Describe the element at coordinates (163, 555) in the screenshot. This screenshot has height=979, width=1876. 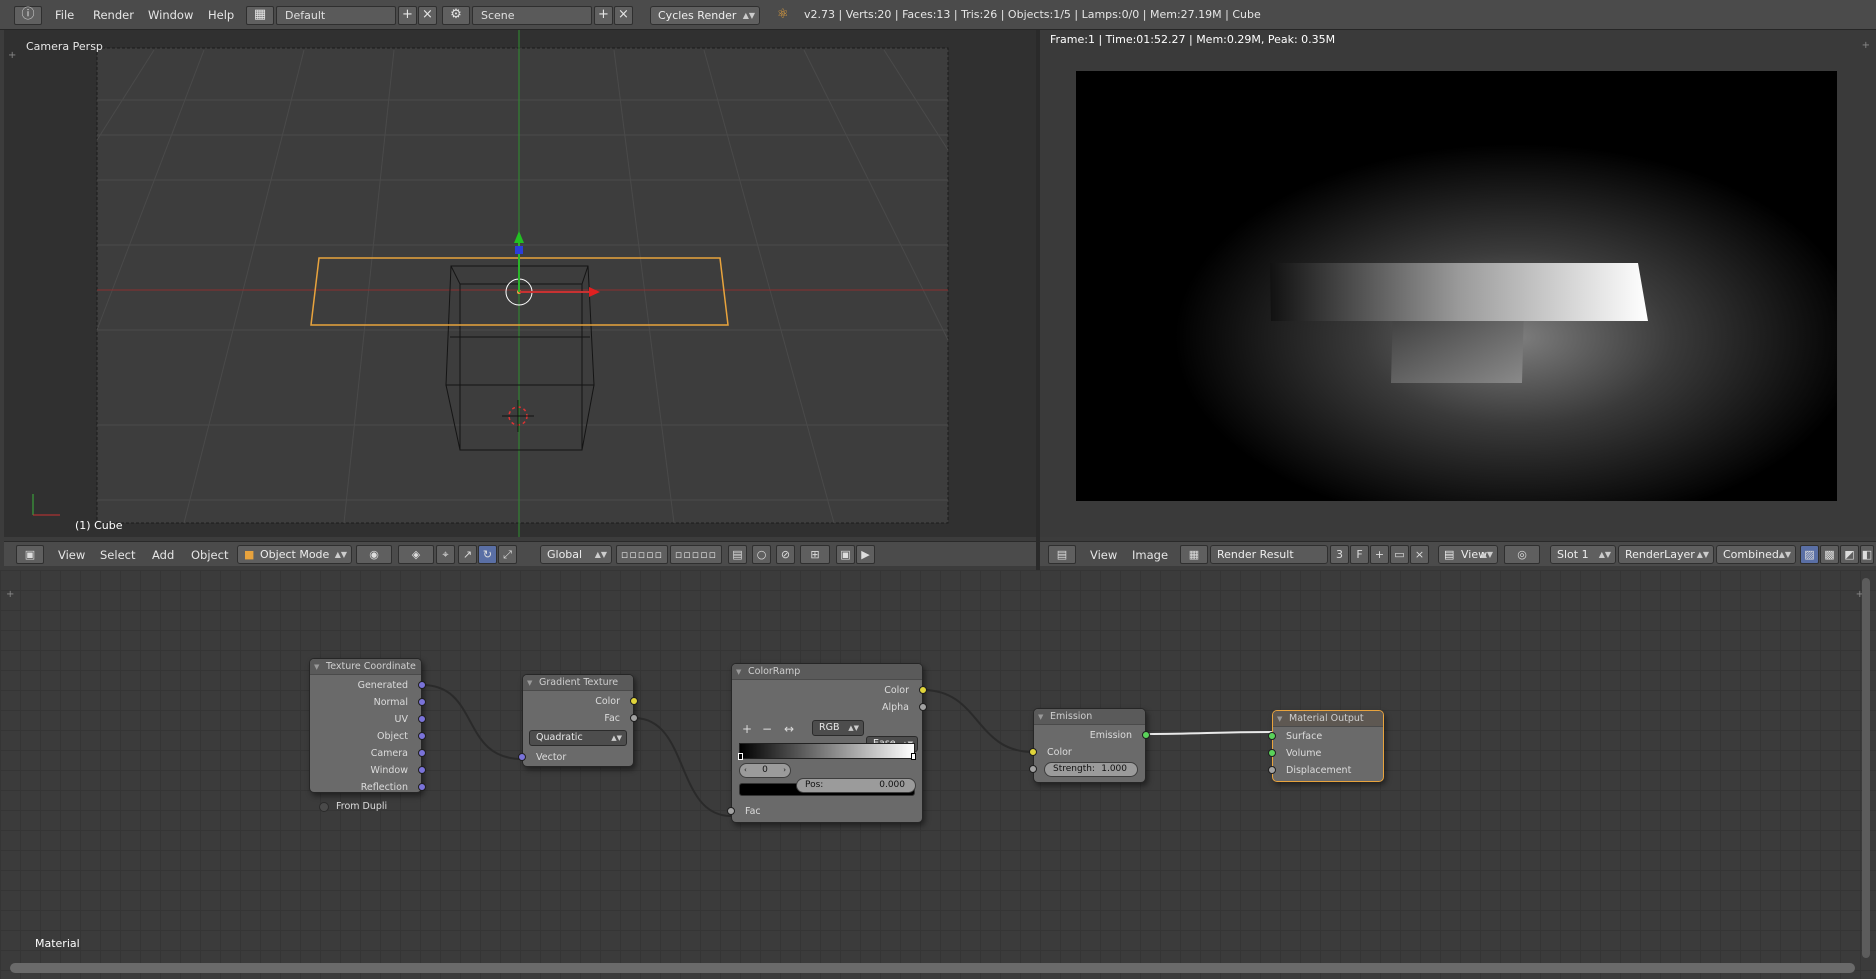
I see `menu-add: Add` at that location.